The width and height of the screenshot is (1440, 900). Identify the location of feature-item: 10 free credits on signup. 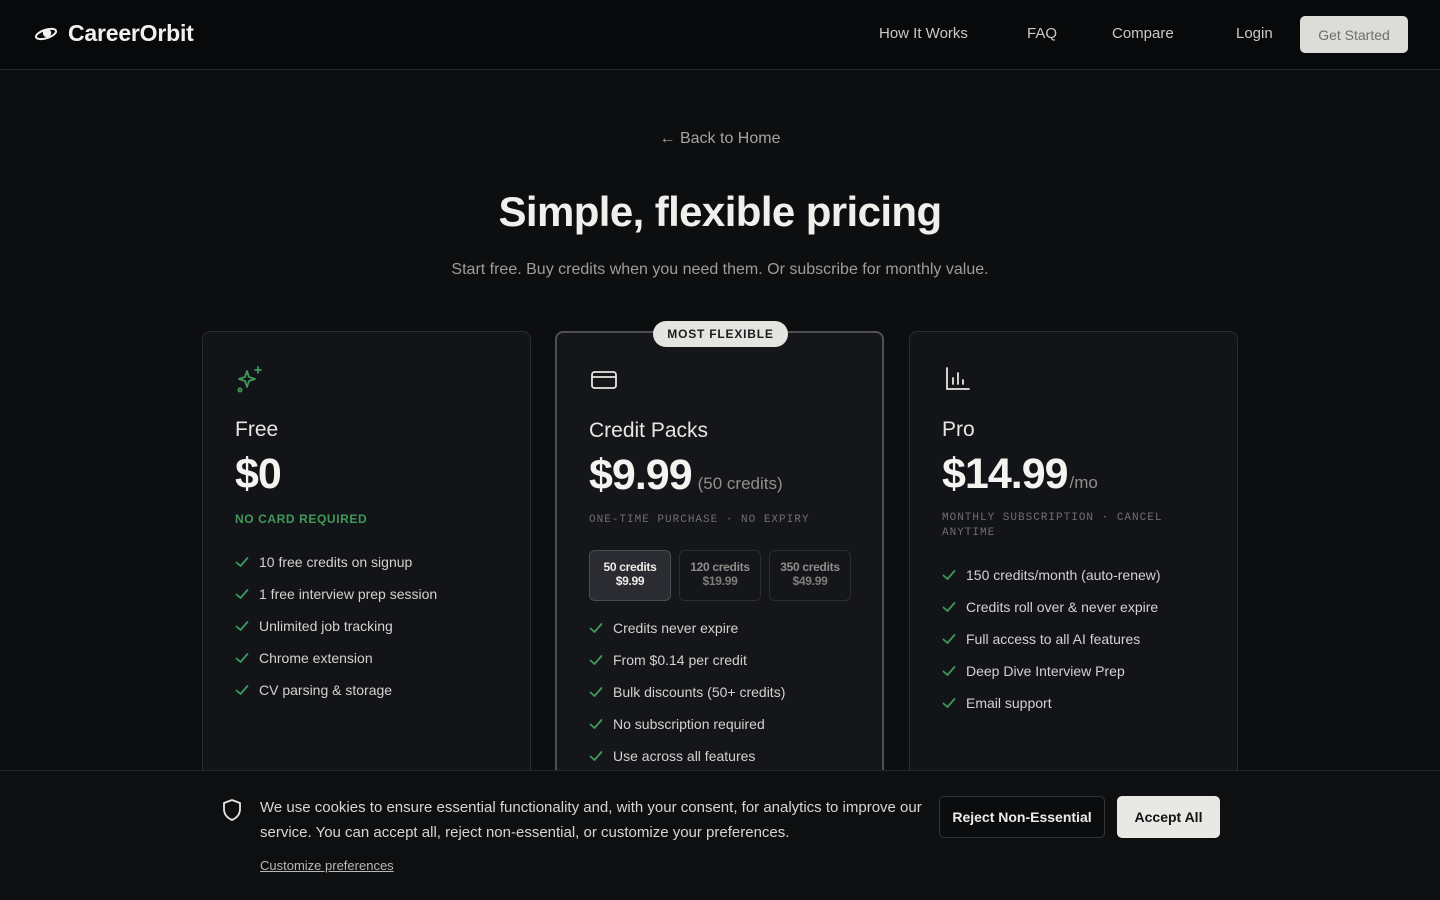
(336, 562).